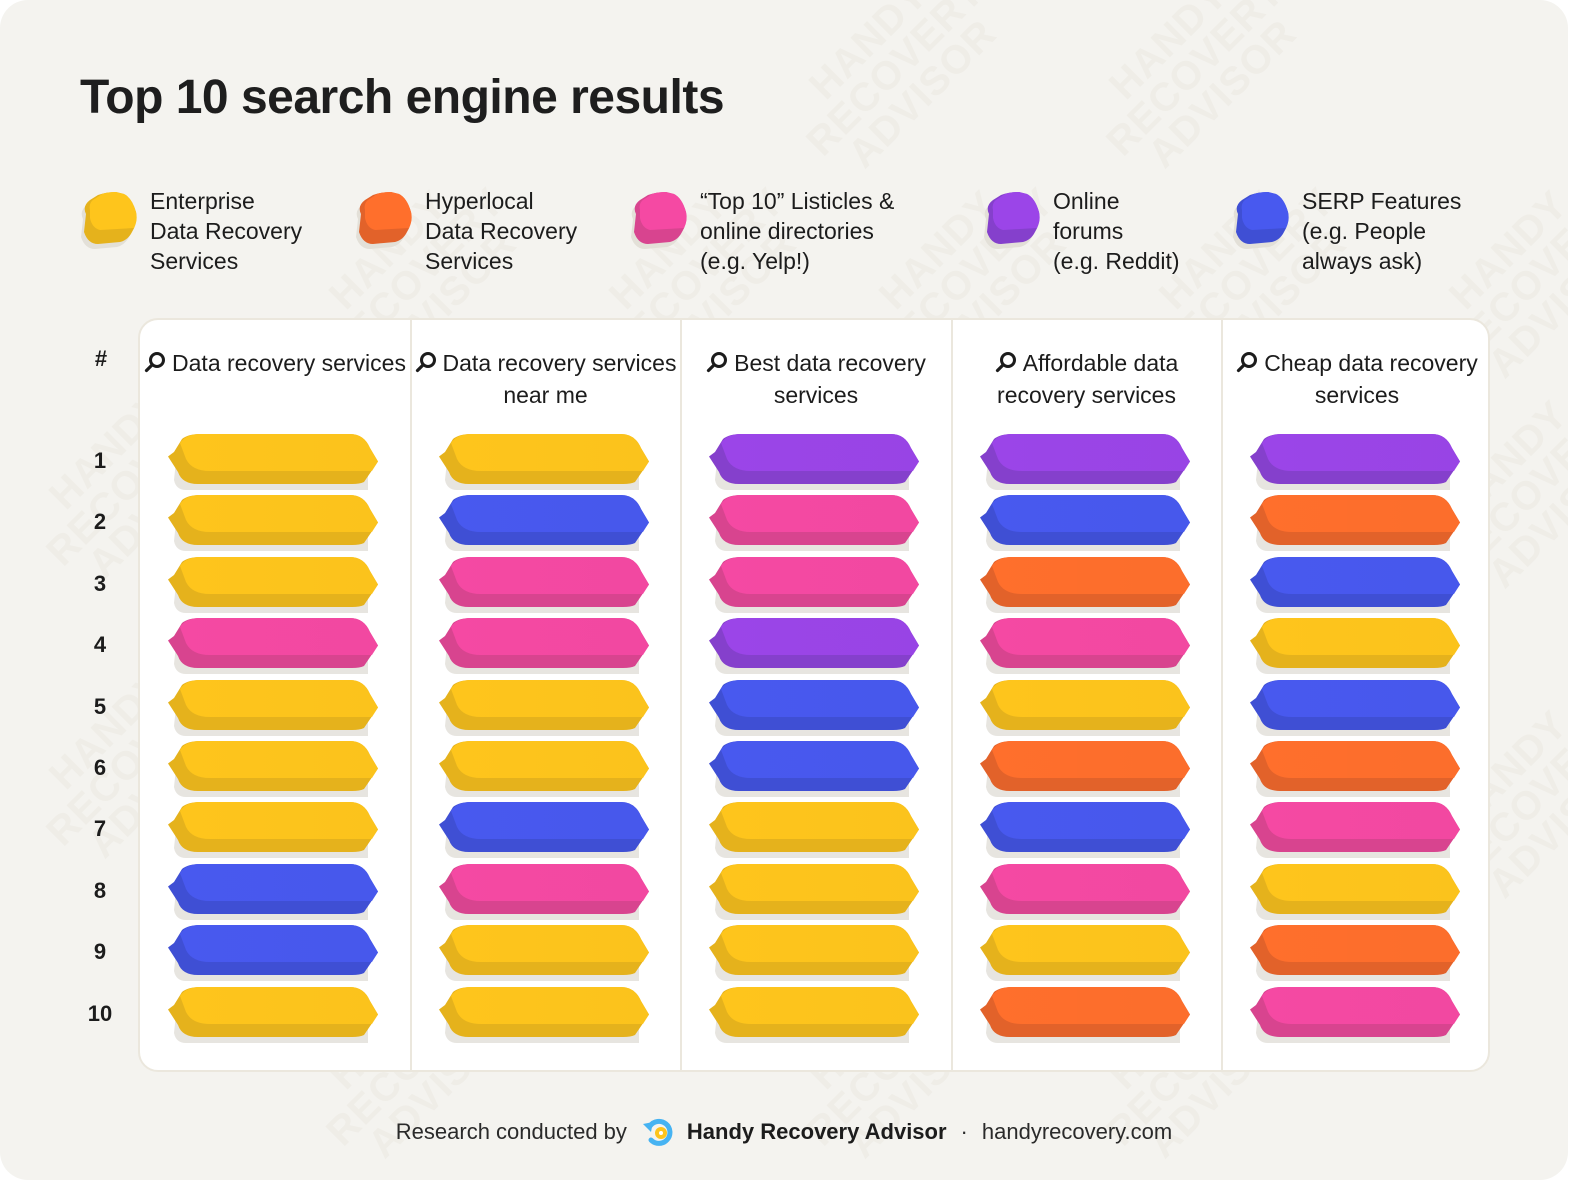  What do you see at coordinates (511, 1131) in the screenshot?
I see `footer-prefix: Research conducted by` at bounding box center [511, 1131].